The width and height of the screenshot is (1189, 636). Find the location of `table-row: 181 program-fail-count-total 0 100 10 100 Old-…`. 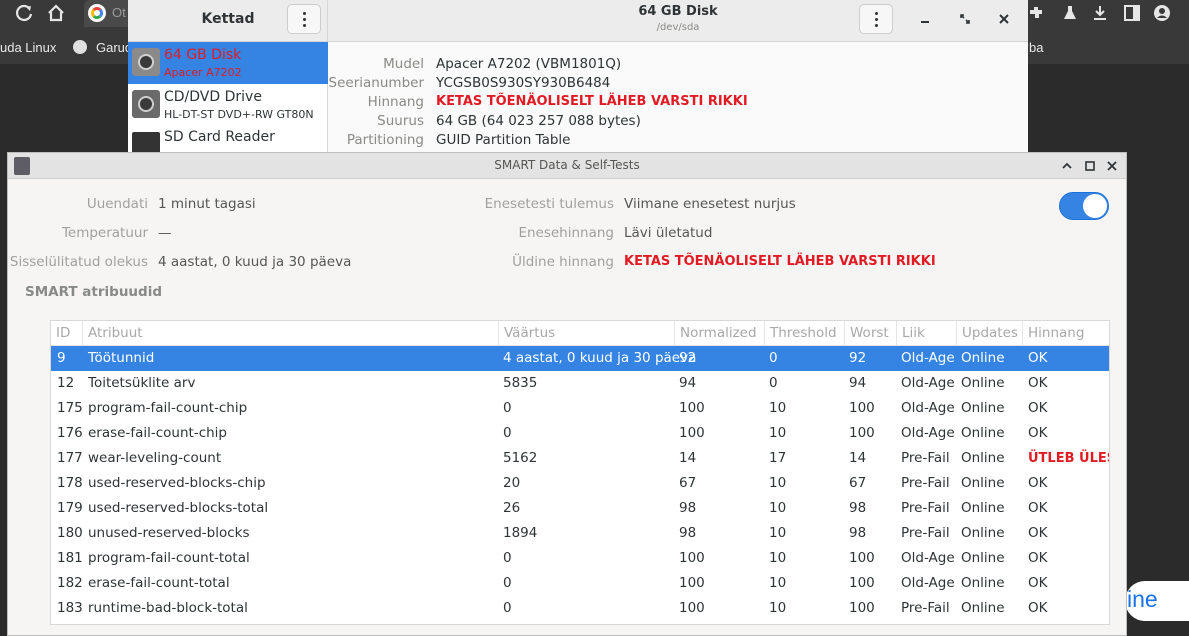

table-row: 181 program-fail-count-total 0 100 10 100 Old-… is located at coordinates (580, 558).